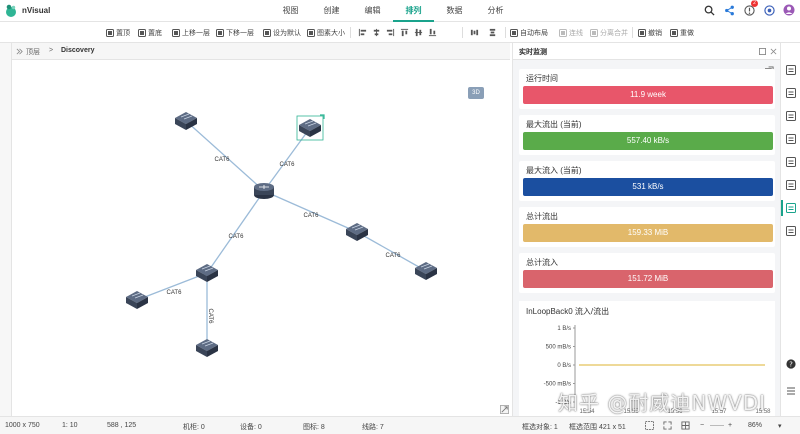 Image resolution: width=800 pixels, height=434 pixels. Describe the element at coordinates (290, 11) in the screenshot. I see `menu-item-0: 视图` at that location.